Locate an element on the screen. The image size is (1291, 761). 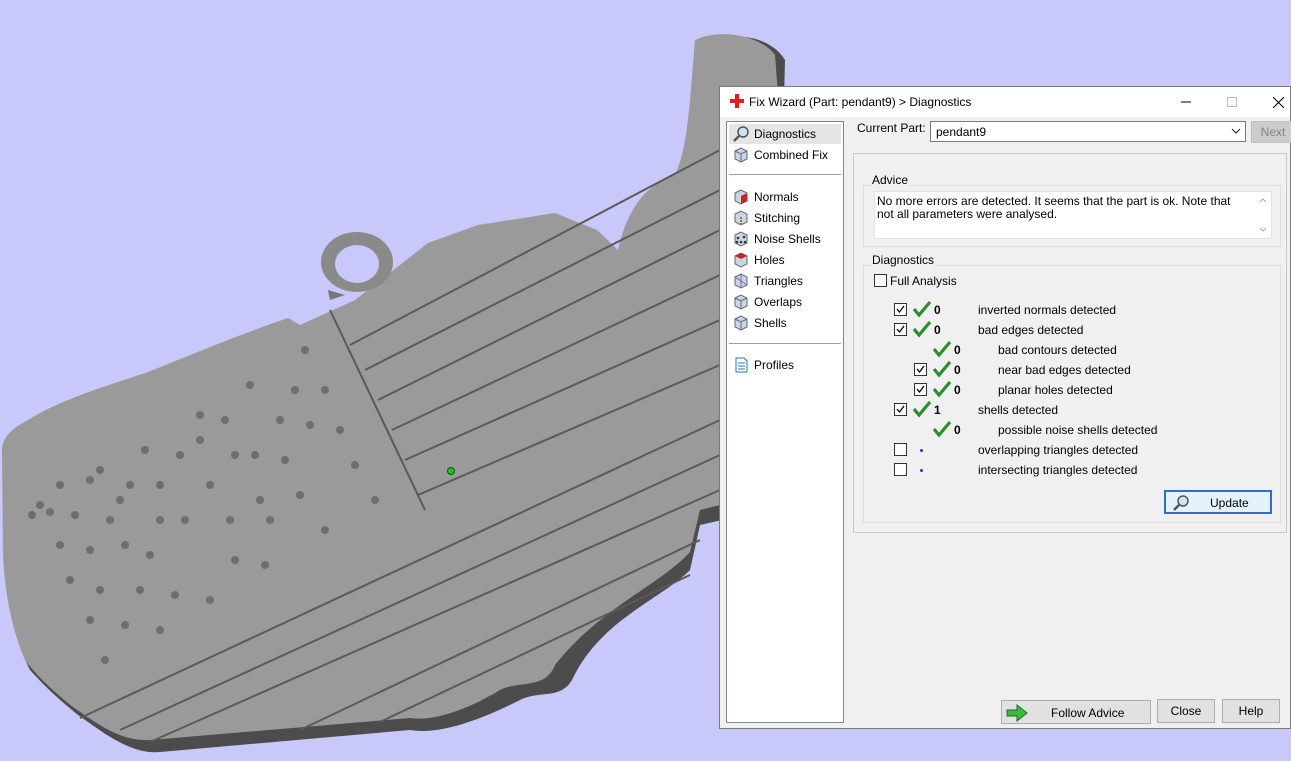
triangles-cube-icon is located at coordinates (741, 281).